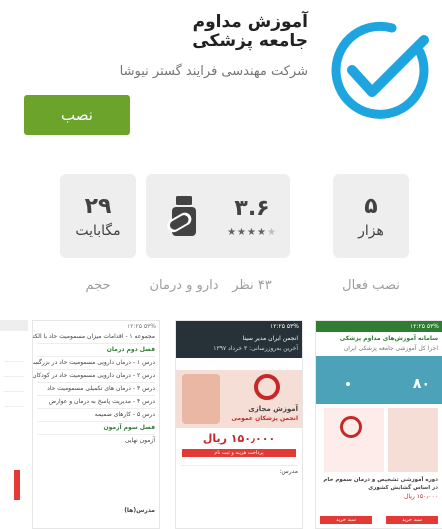  I want to click on installs-unit: هزار, so click(371, 231).